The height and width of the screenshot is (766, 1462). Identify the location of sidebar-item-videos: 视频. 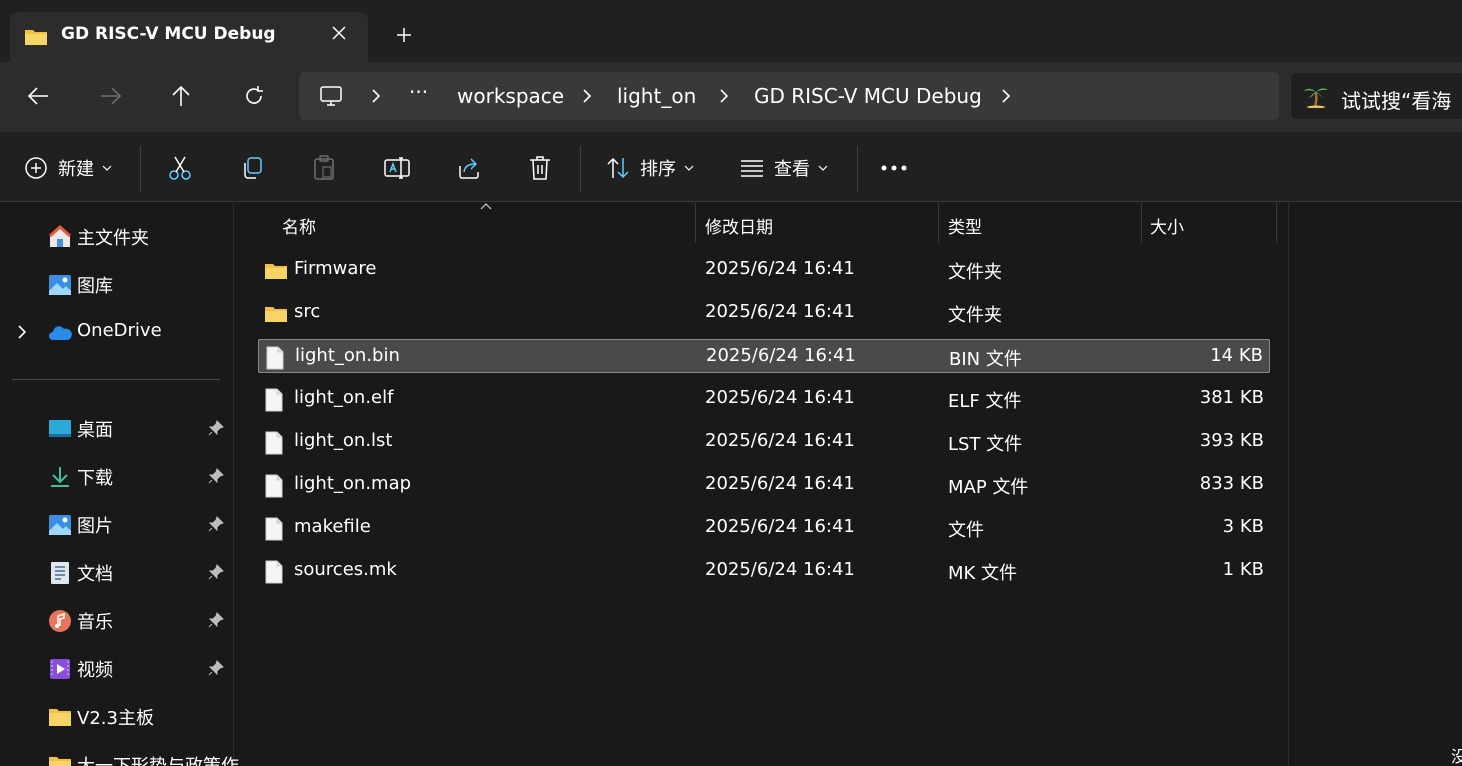
(117, 668).